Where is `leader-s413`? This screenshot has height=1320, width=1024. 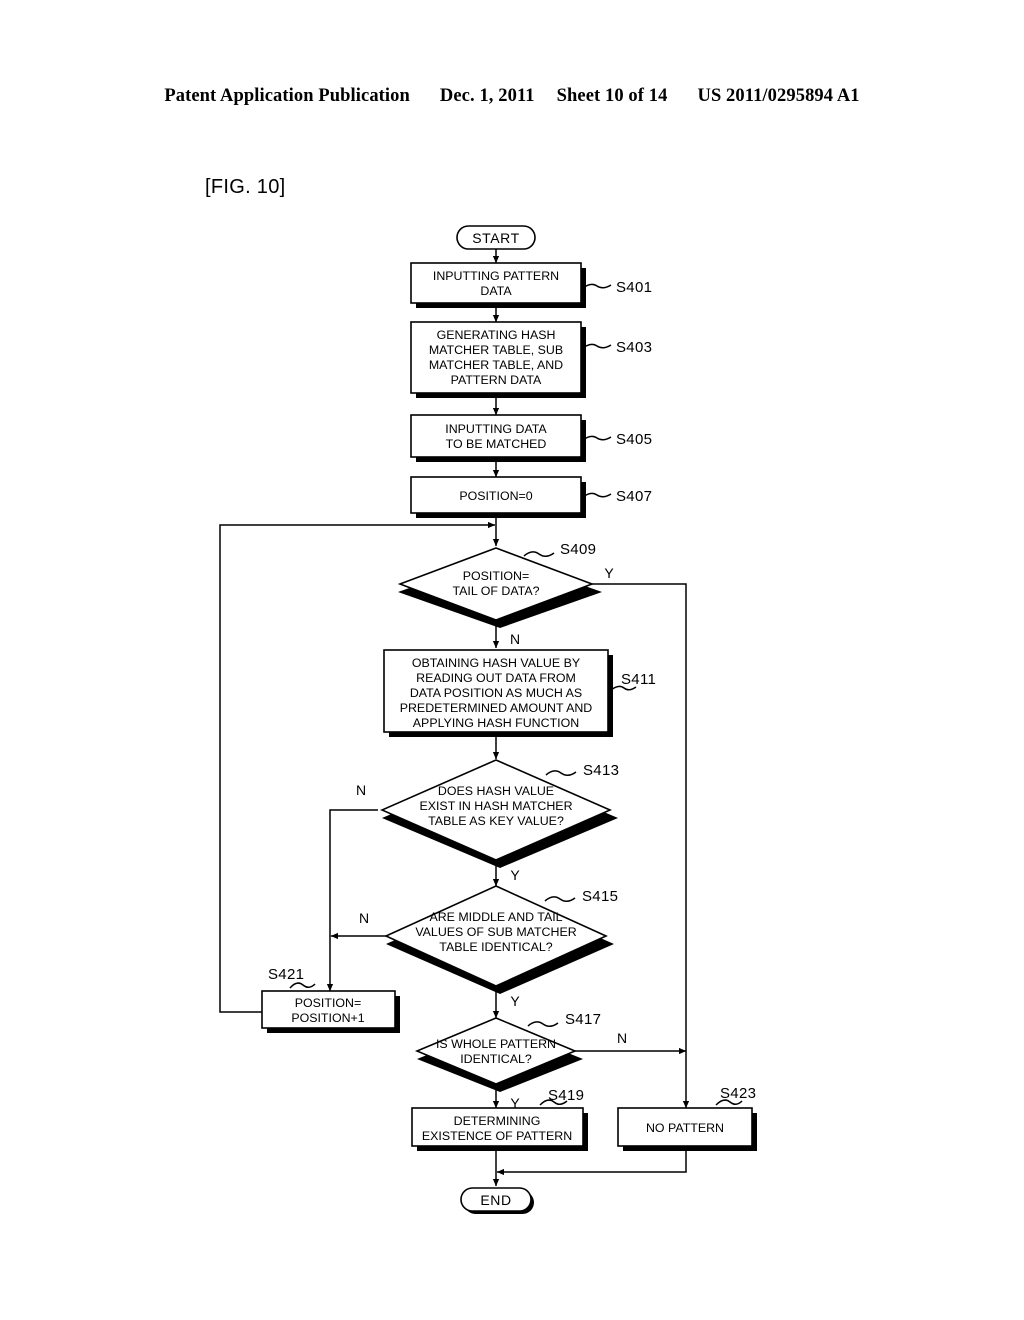 leader-s413 is located at coordinates (561, 773).